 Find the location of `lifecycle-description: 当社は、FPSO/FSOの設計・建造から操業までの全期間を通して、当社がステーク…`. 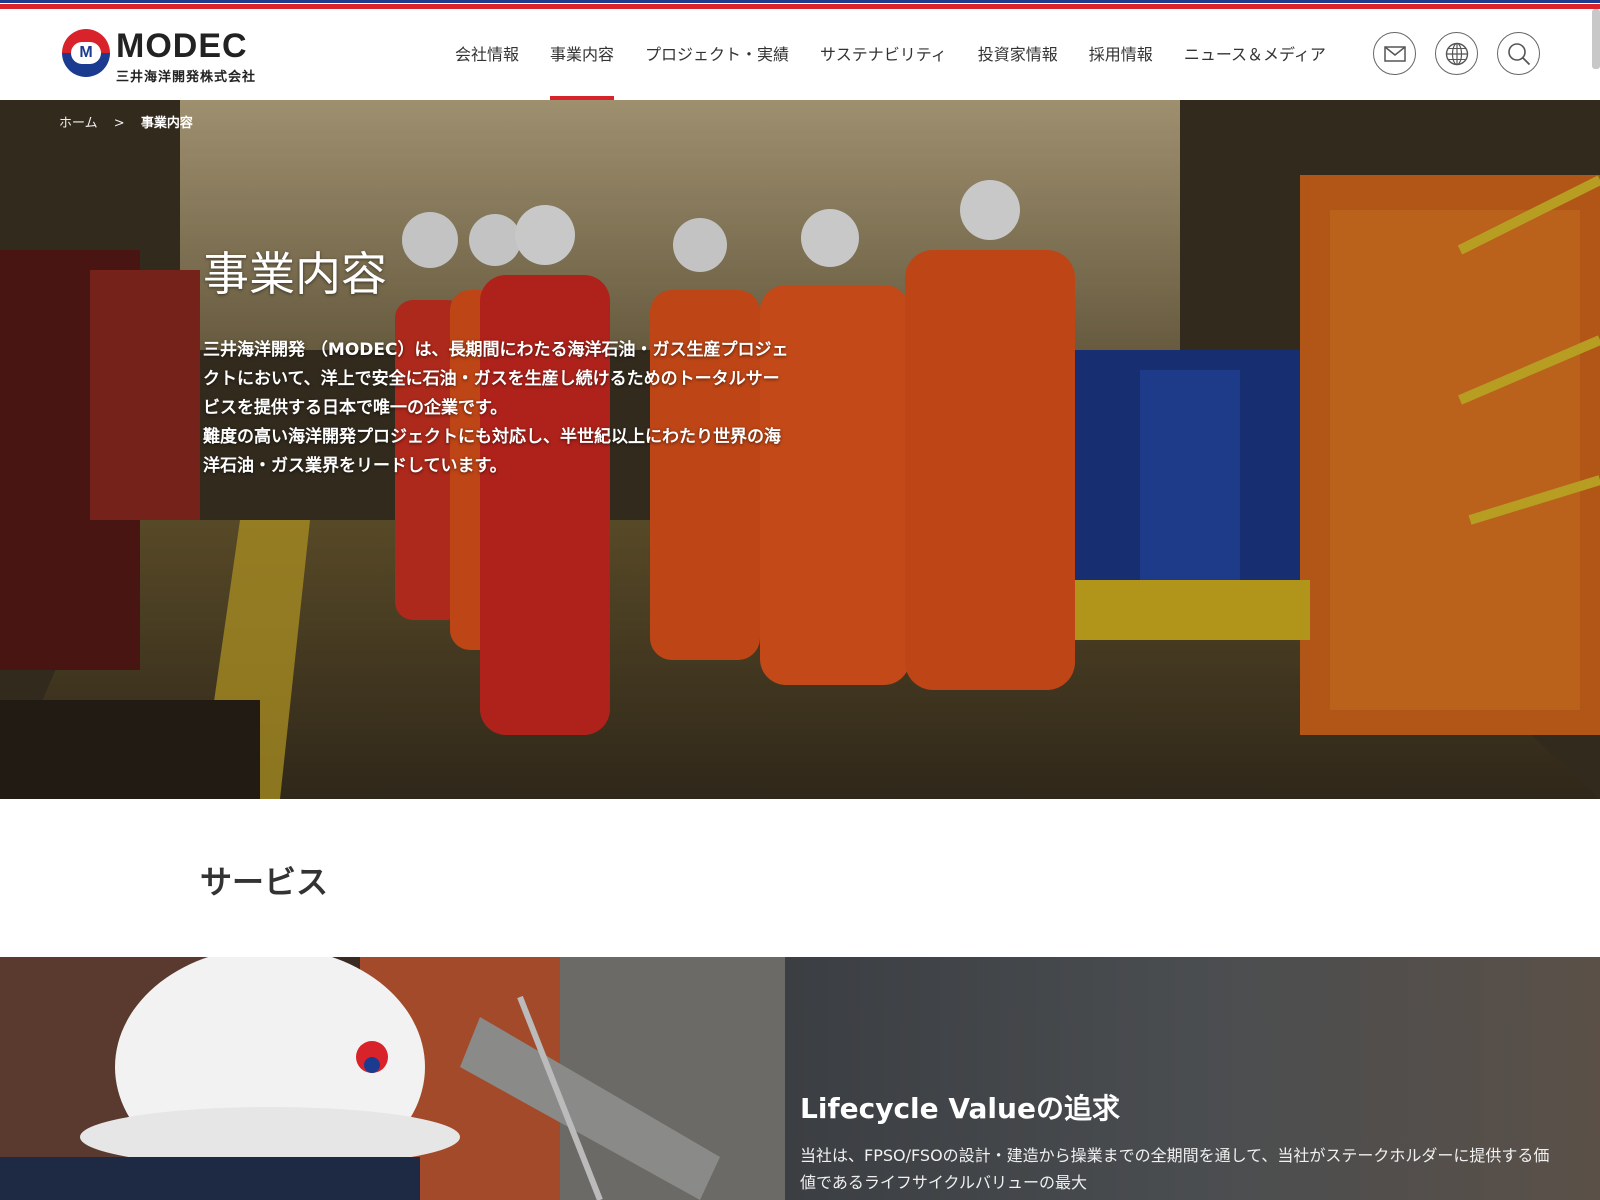

lifecycle-description: 当社は、FPSO/FSOの設計・建造から操業までの全期間を通して、当社がステーク… is located at coordinates (1175, 1169).